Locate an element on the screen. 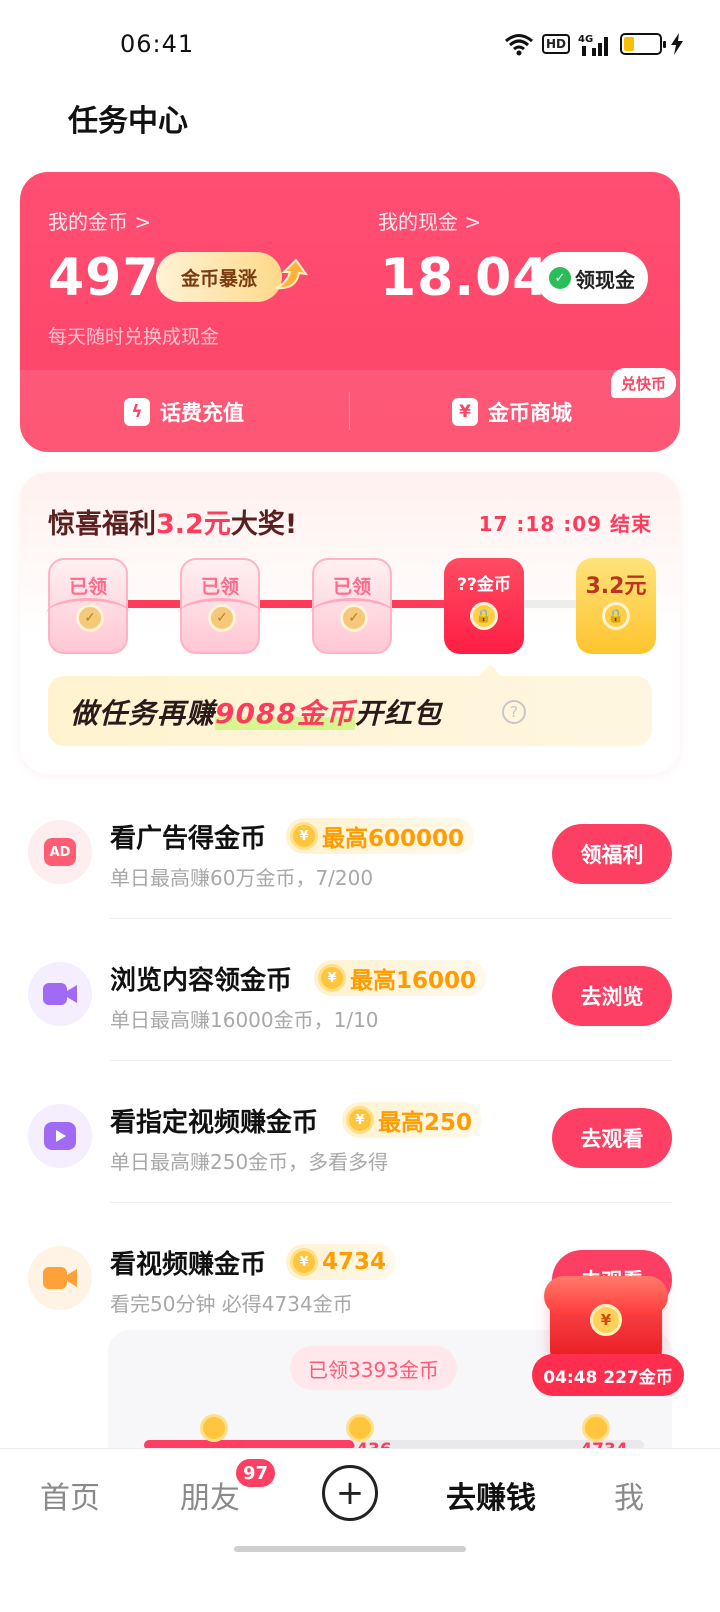 This screenshot has height=1612, width=720. ticket-icon: ¥ is located at coordinates (465, 412).